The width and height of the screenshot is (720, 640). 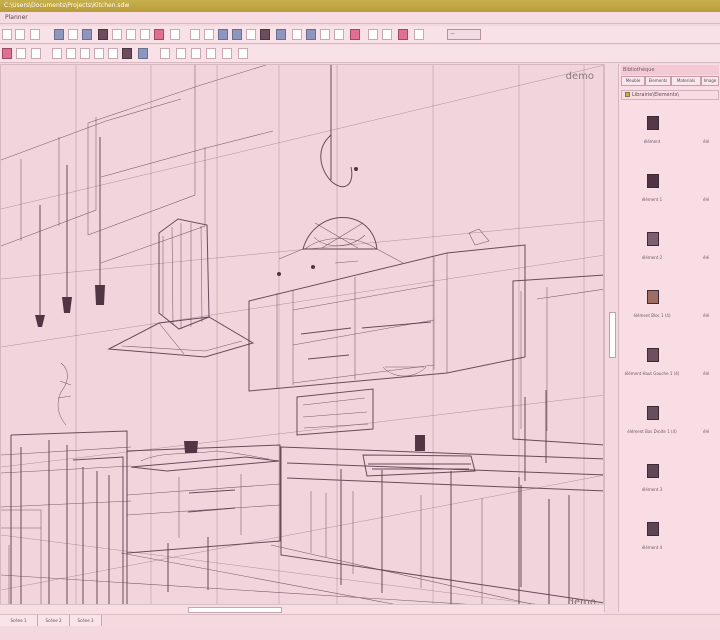 I want to click on orbit-icon, so click(x=311, y=34).